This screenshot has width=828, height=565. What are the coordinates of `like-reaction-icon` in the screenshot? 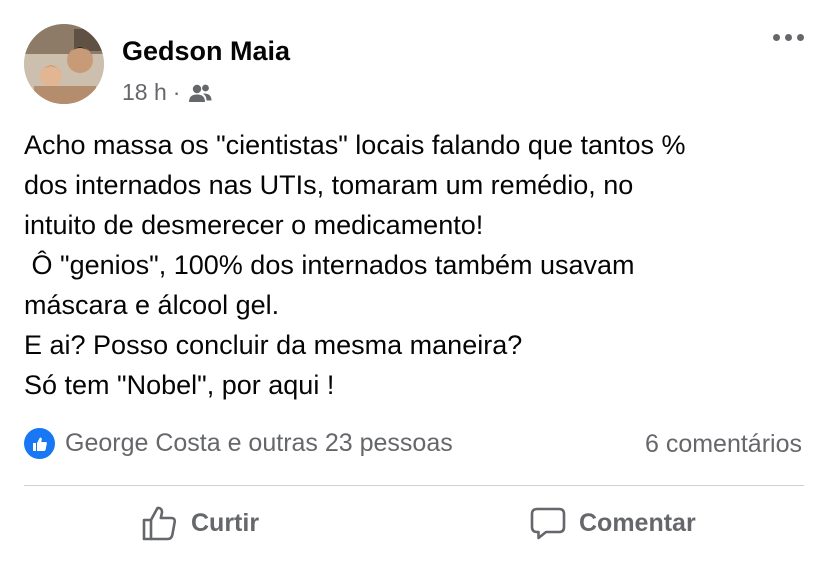 It's located at (39, 443).